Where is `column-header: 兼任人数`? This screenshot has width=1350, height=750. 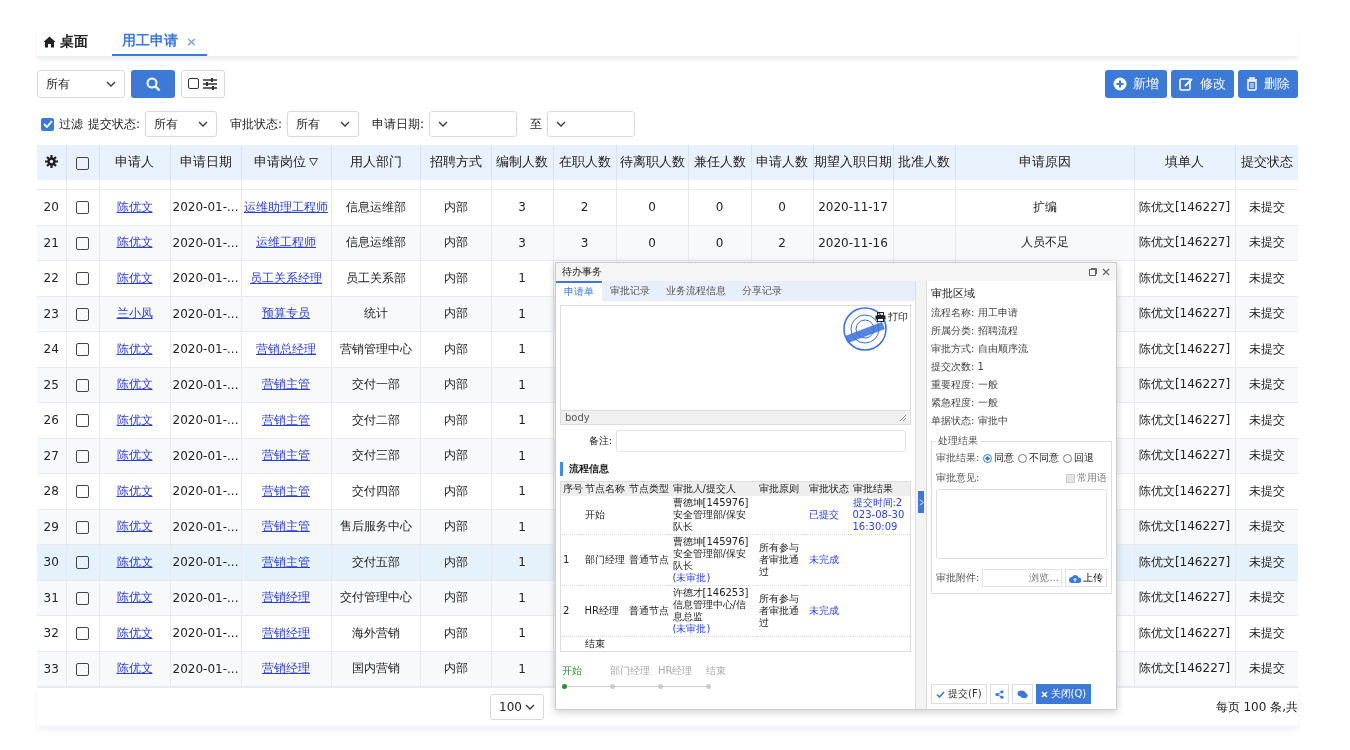 column-header: 兼任人数 is located at coordinates (719, 162).